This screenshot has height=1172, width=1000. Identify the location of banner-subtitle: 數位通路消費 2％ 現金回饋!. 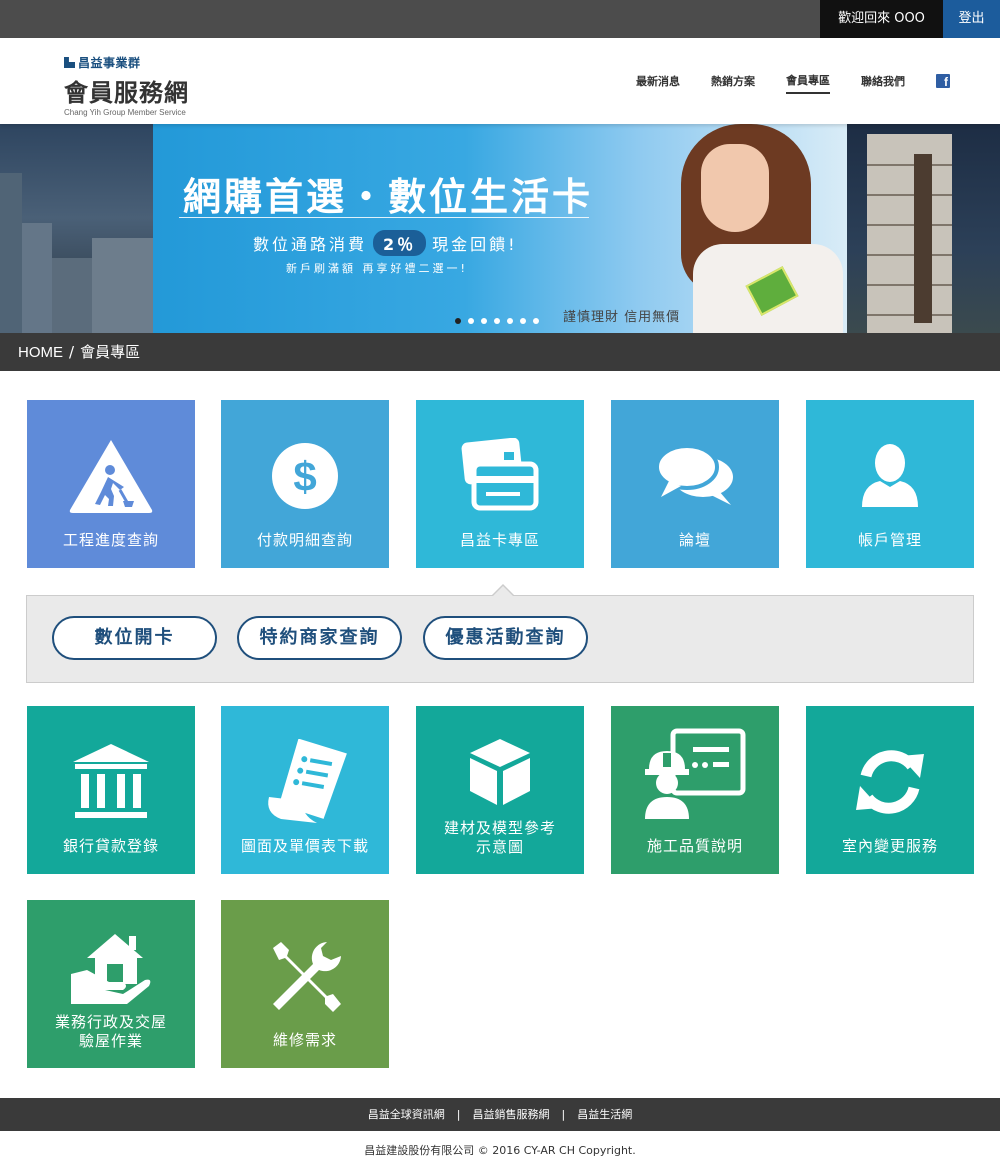
(385, 243).